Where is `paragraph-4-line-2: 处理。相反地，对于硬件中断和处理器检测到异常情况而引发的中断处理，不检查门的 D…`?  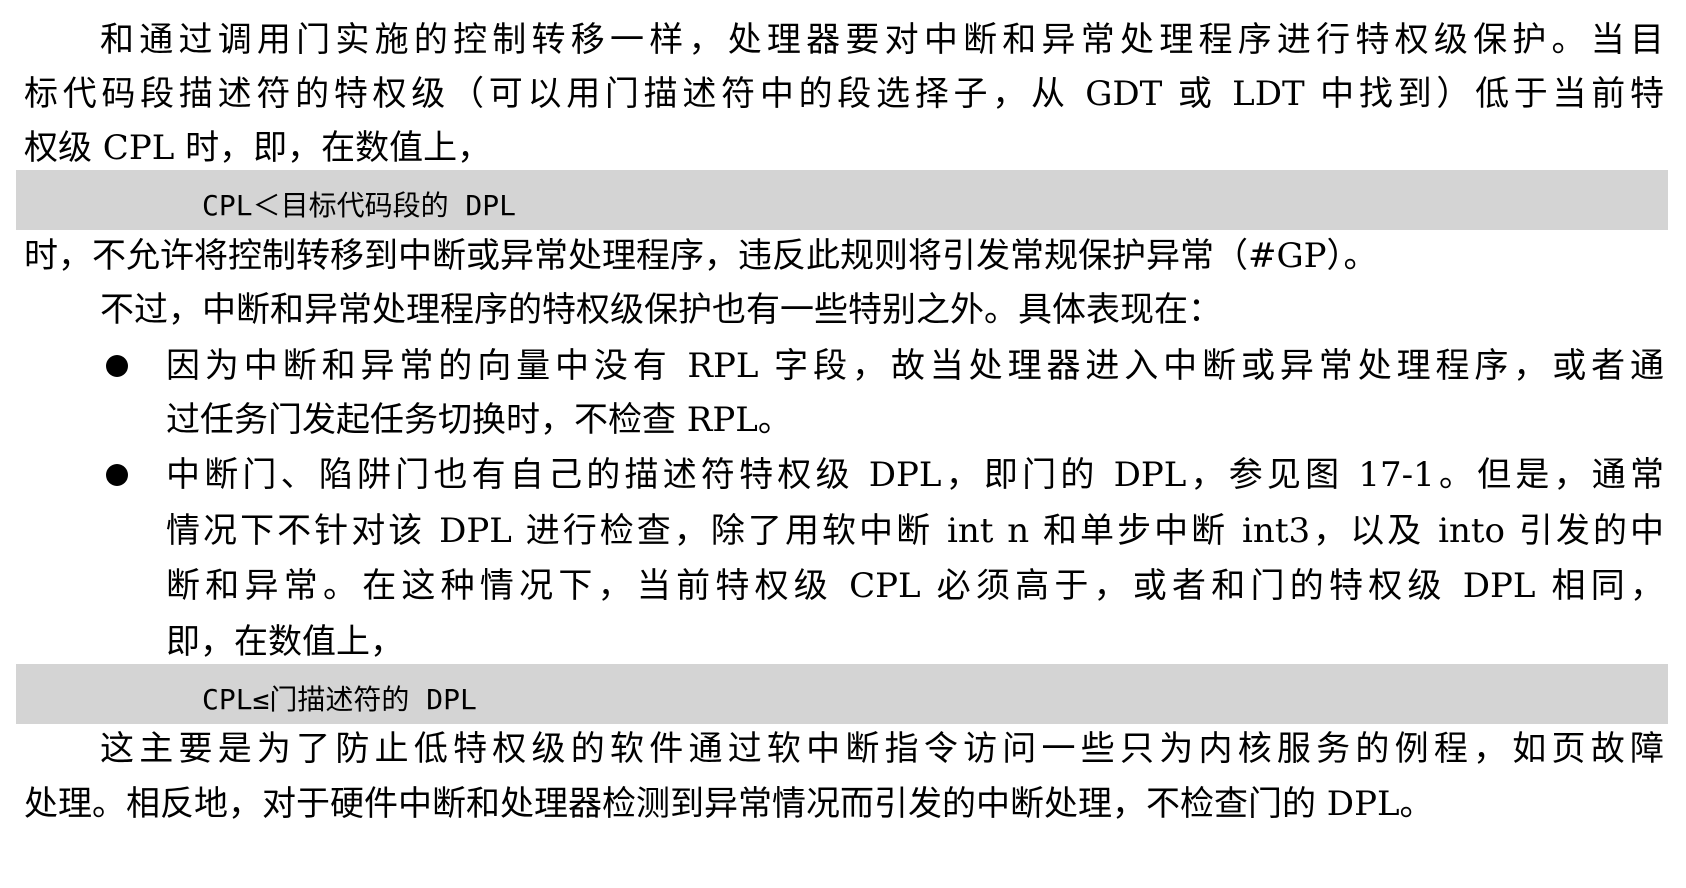
paragraph-4-line-2: 处理。相反地，对于硬件中断和处理器检测到异常情况而引发的中断处理，不检查门的 D… is located at coordinates (729, 804).